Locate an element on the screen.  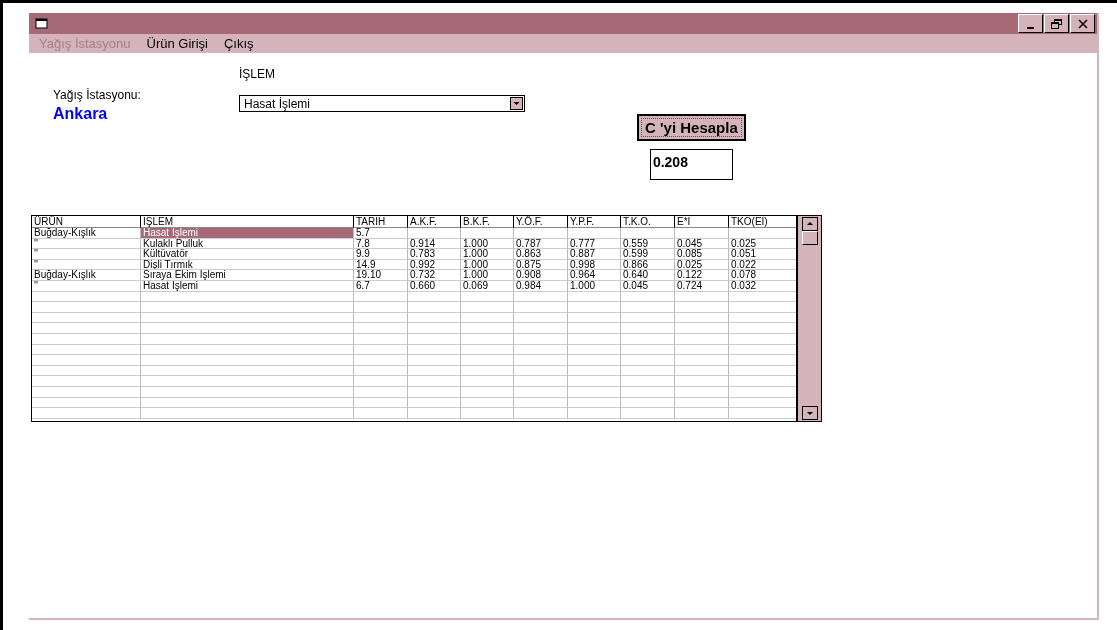
table-cell: 0.908 is located at coordinates (541, 275).